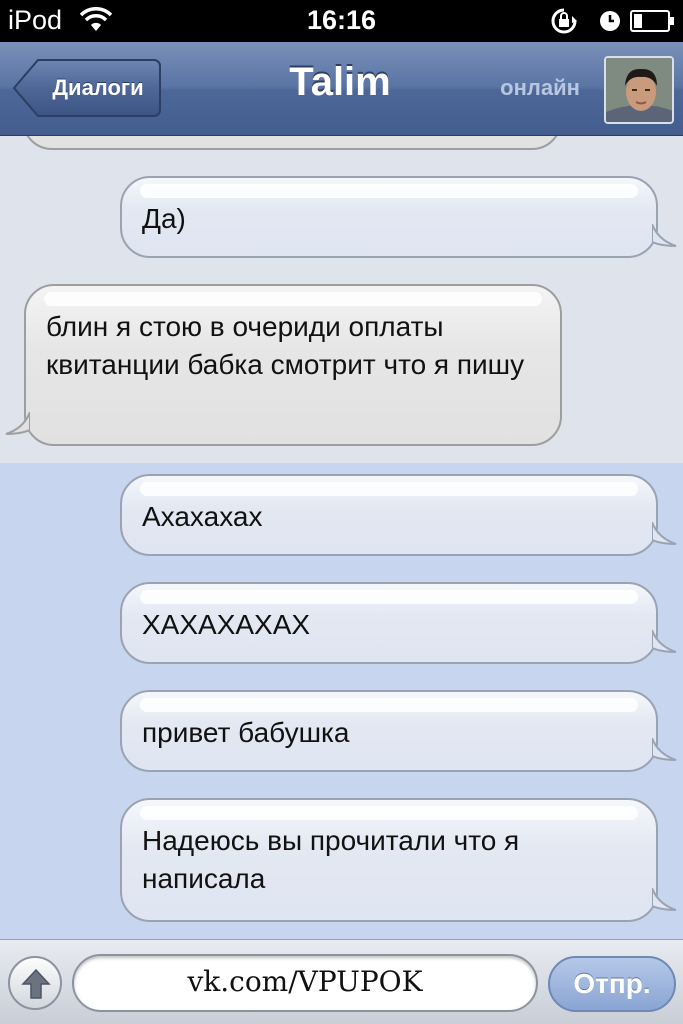 This screenshot has height=1024, width=683. I want to click on status-time: 16:16, so click(341, 20).